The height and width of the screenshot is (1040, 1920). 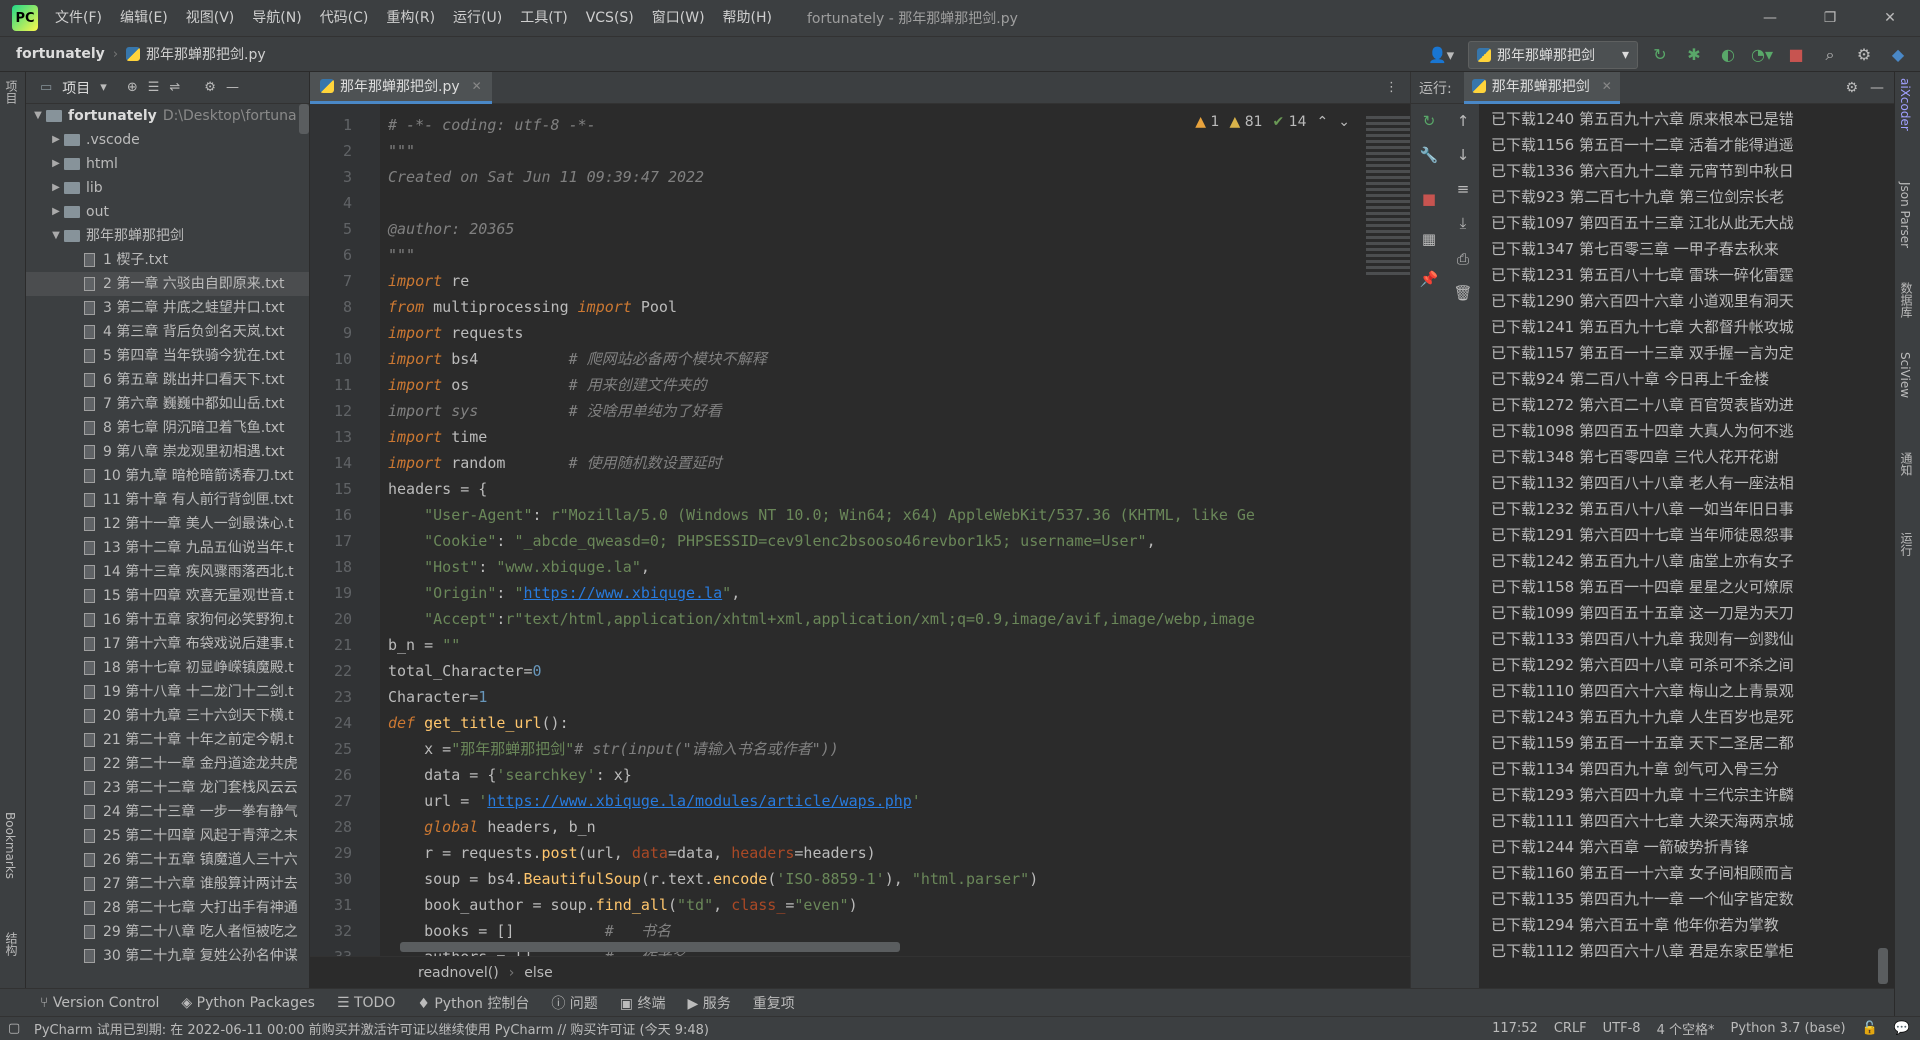 What do you see at coordinates (167, 716) in the screenshot?
I see `tree-file: 20 第十九章 三十六剑天下横.t` at bounding box center [167, 716].